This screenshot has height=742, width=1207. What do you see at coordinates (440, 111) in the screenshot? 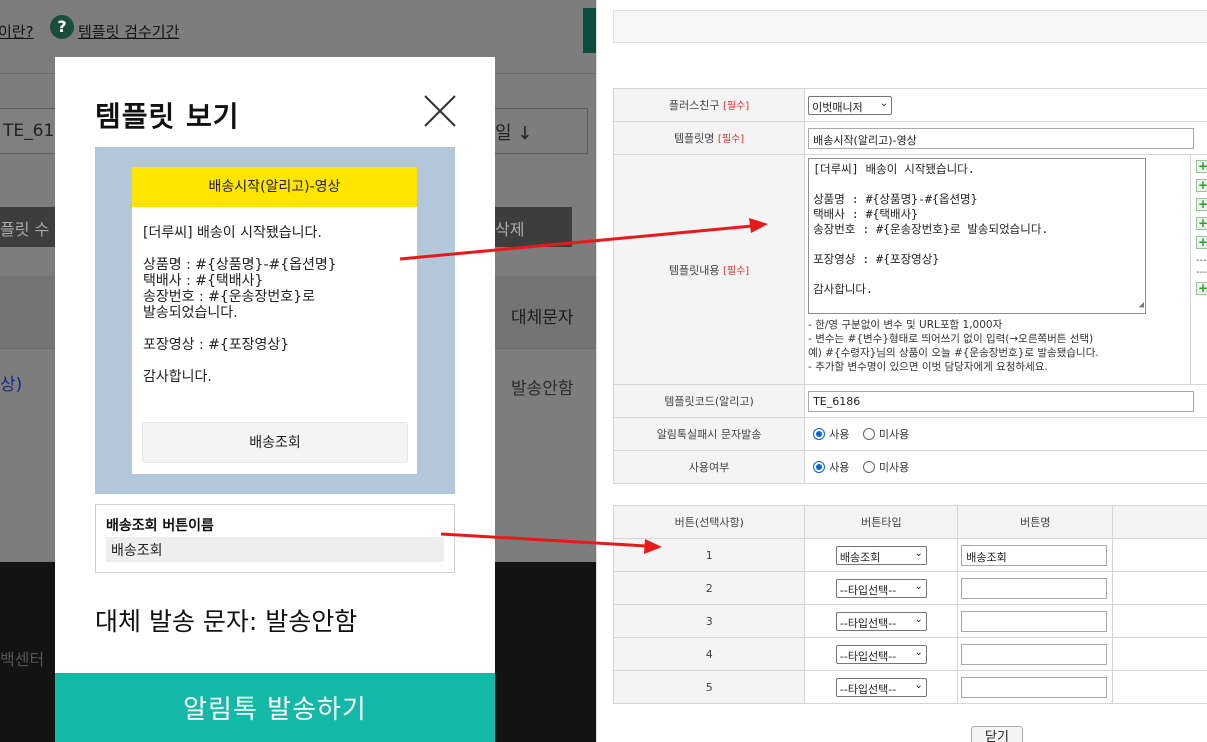
I see `close-icon` at bounding box center [440, 111].